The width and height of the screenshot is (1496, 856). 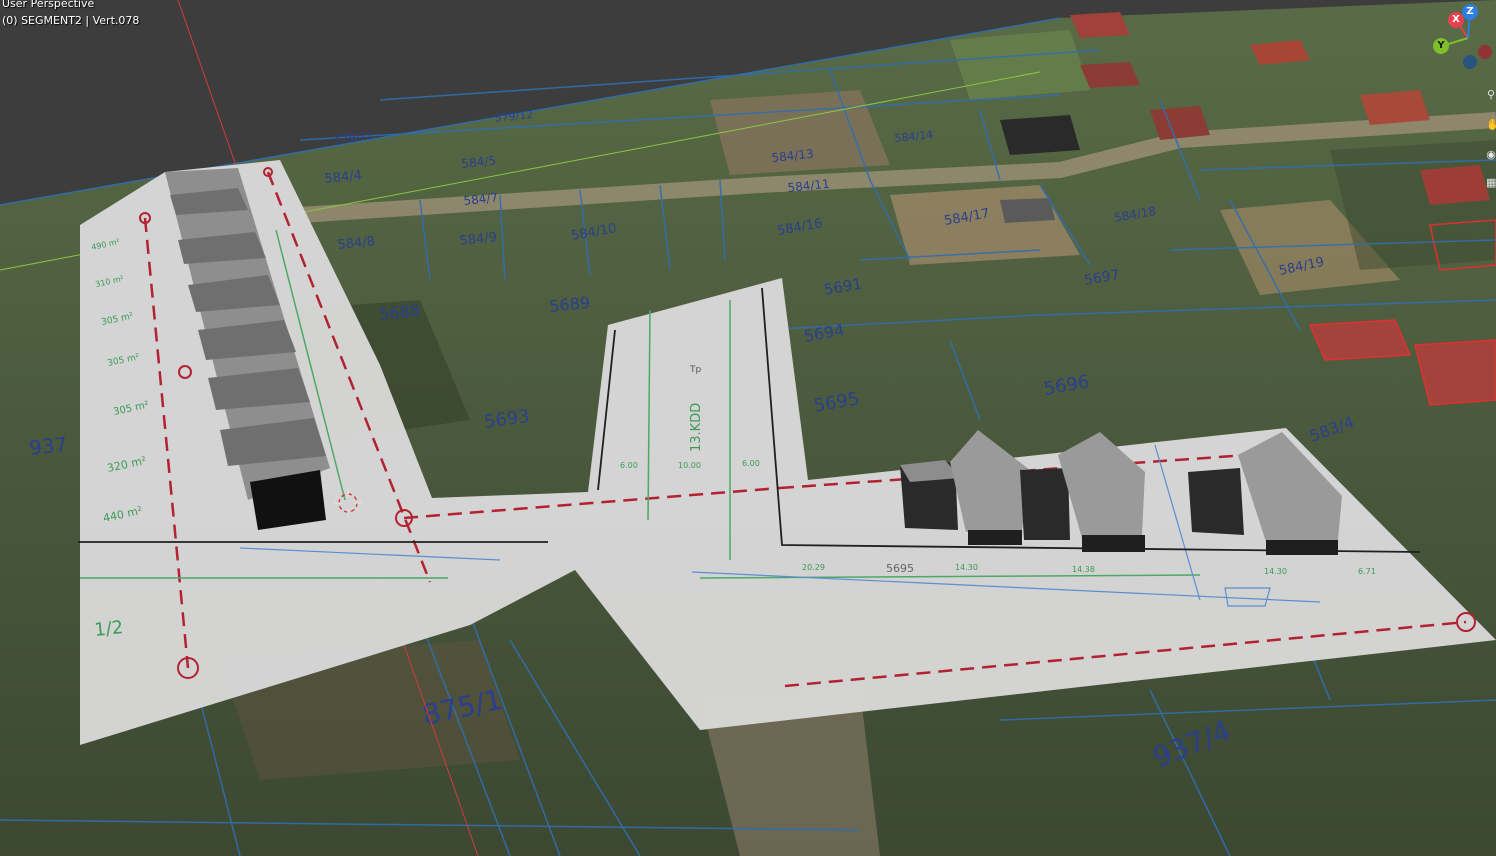 What do you see at coordinates (48, 5) in the screenshot?
I see `view-perspective-label: User Perspective` at bounding box center [48, 5].